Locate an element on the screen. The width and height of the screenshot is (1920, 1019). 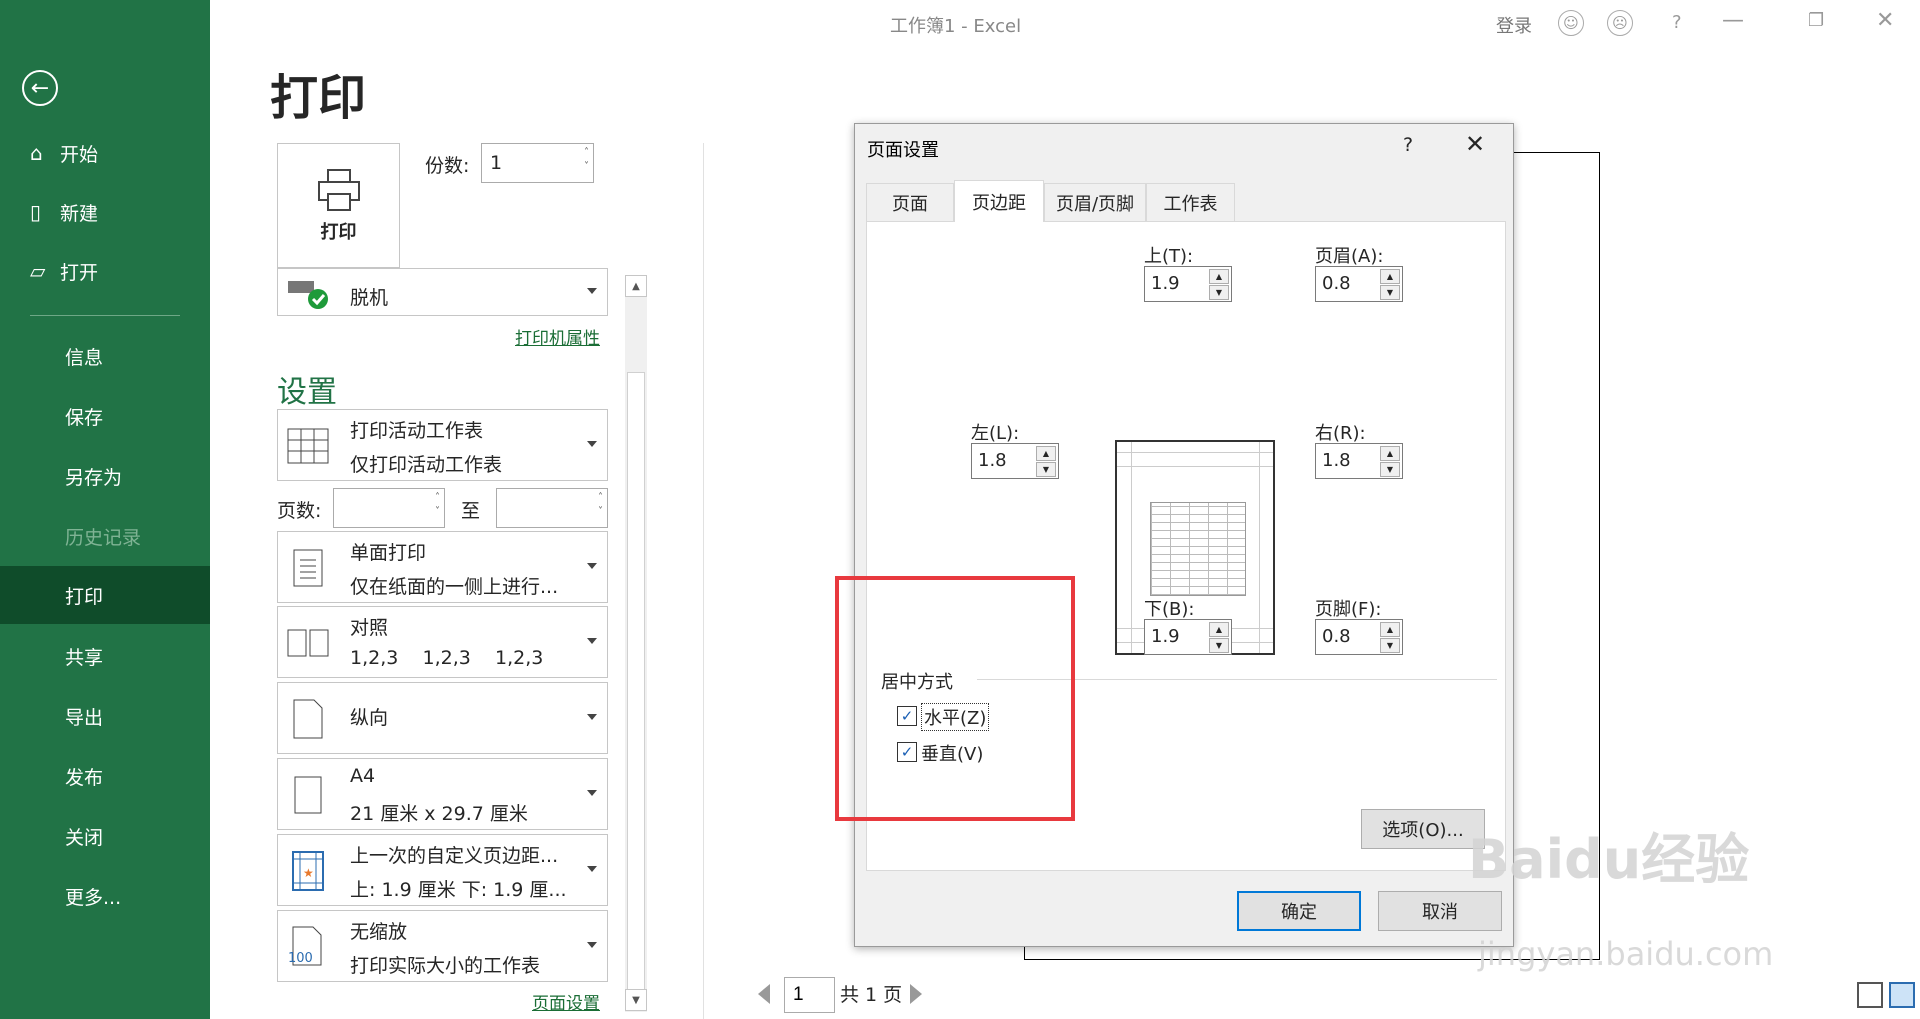
page-title: 打印 is located at coordinates (318, 98).